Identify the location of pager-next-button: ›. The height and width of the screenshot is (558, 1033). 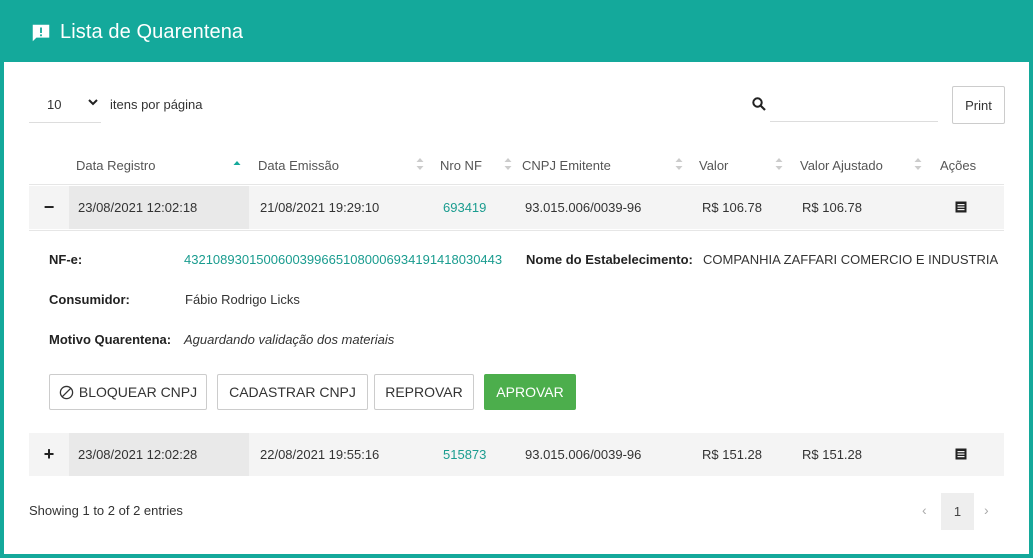
(986, 510).